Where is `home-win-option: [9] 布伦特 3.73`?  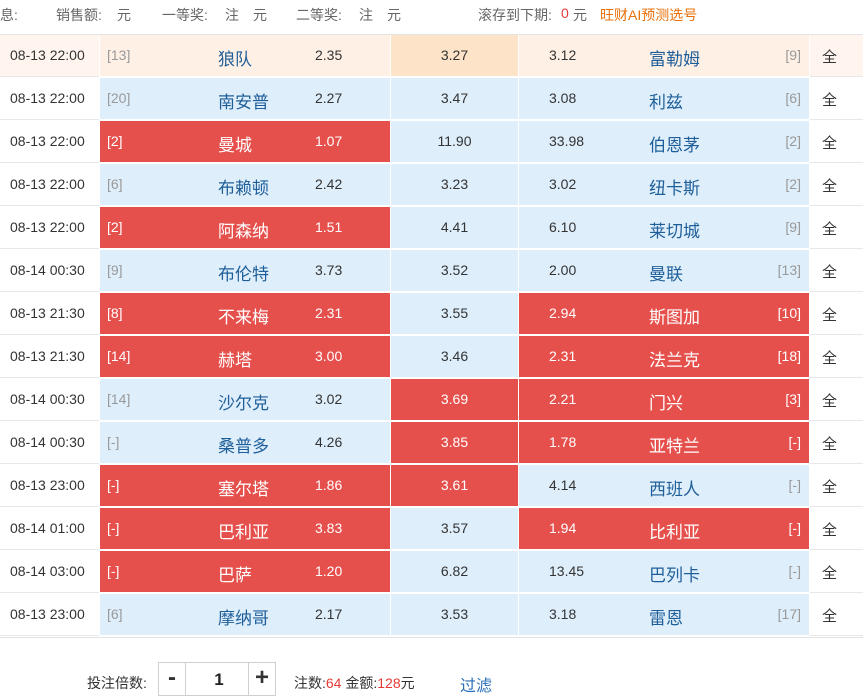
home-win-option: [9] 布伦特 3.73 is located at coordinates (245, 271).